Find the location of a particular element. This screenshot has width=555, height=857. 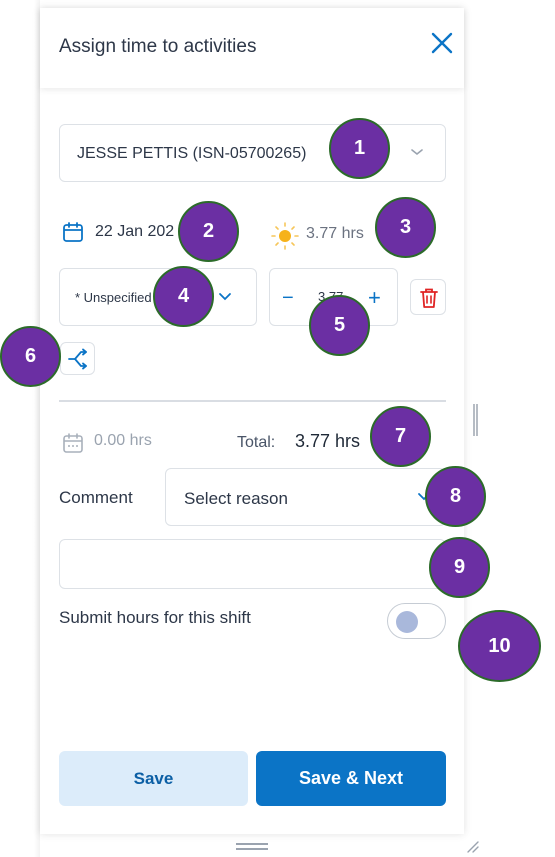

panel-title: Assign time to activities is located at coordinates (158, 46).